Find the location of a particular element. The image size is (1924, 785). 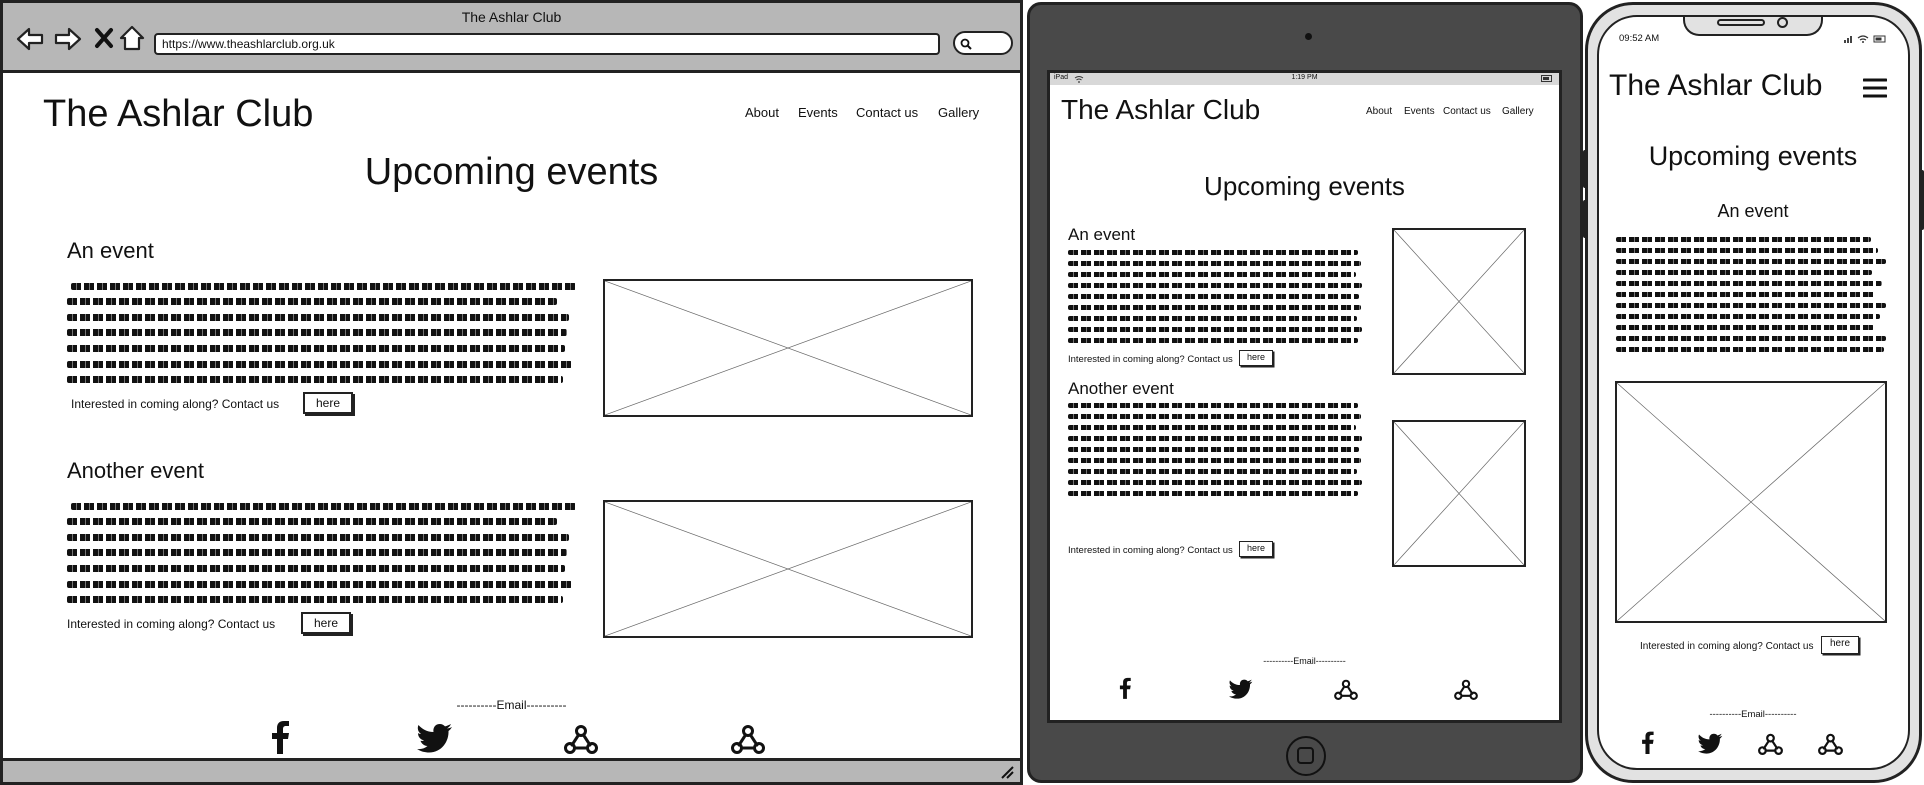

status-time: 09:52 AM is located at coordinates (1639, 38).